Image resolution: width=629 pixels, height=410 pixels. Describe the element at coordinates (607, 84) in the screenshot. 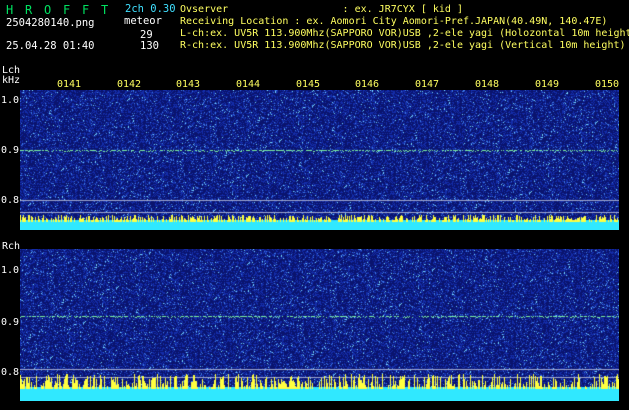

I see `time-tick: 0150` at that location.